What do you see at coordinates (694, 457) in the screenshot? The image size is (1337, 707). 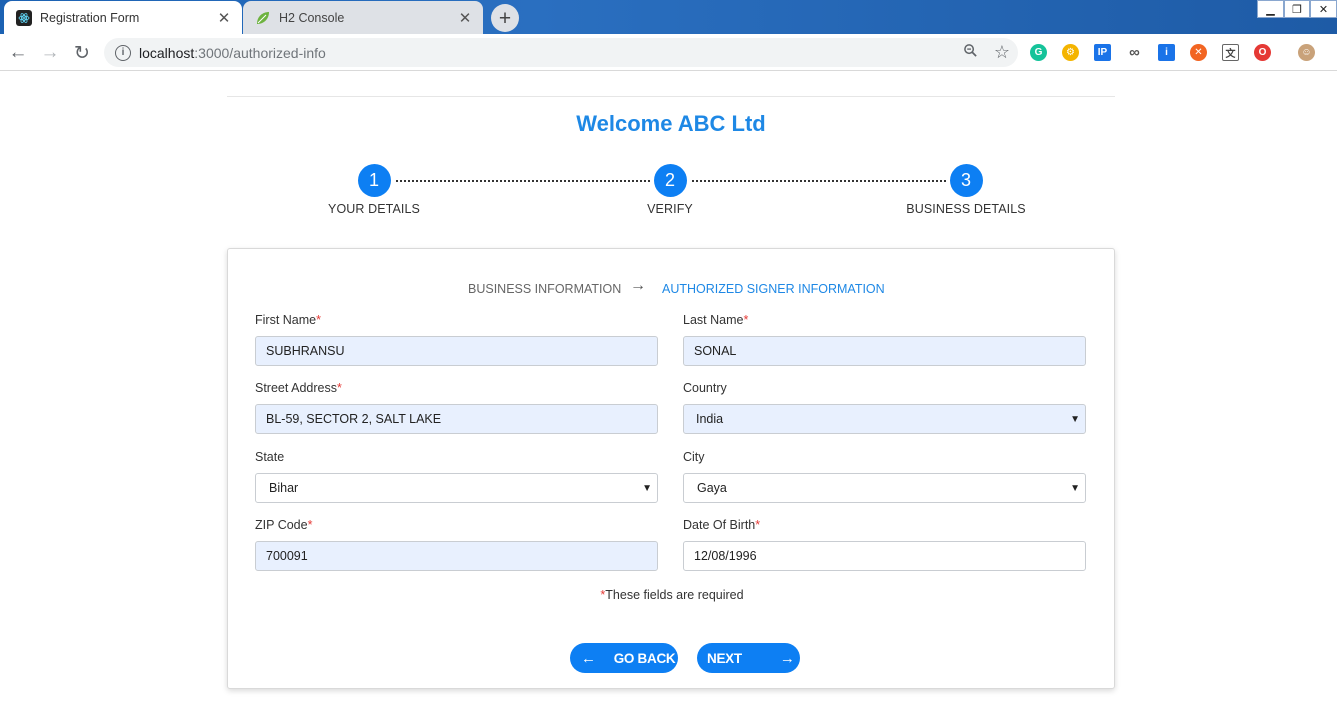 I see `city-label: City` at bounding box center [694, 457].